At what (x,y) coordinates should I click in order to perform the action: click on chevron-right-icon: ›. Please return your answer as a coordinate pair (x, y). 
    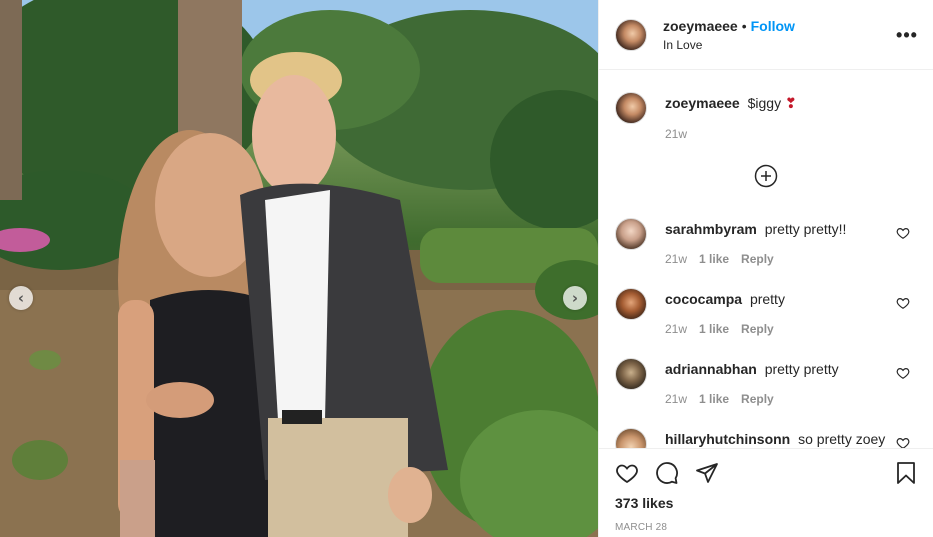
    Looking at the image, I should click on (575, 298).